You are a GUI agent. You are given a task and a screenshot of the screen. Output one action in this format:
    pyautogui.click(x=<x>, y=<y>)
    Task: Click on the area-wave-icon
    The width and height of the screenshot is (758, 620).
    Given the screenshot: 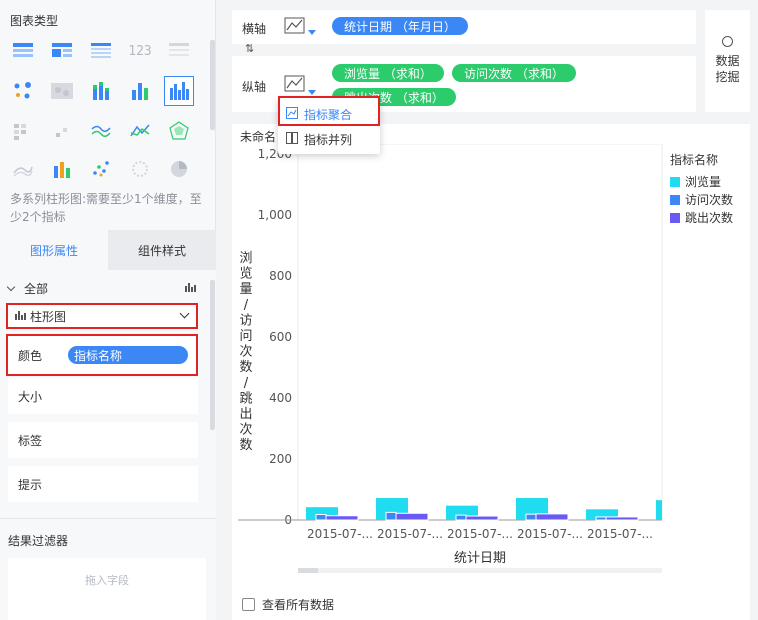 What is the action you would take?
    pyautogui.click(x=101, y=131)
    